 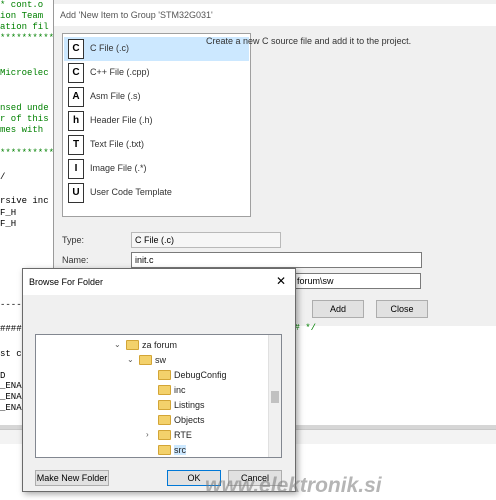 I want to click on folder-label: sw, so click(x=160, y=360).